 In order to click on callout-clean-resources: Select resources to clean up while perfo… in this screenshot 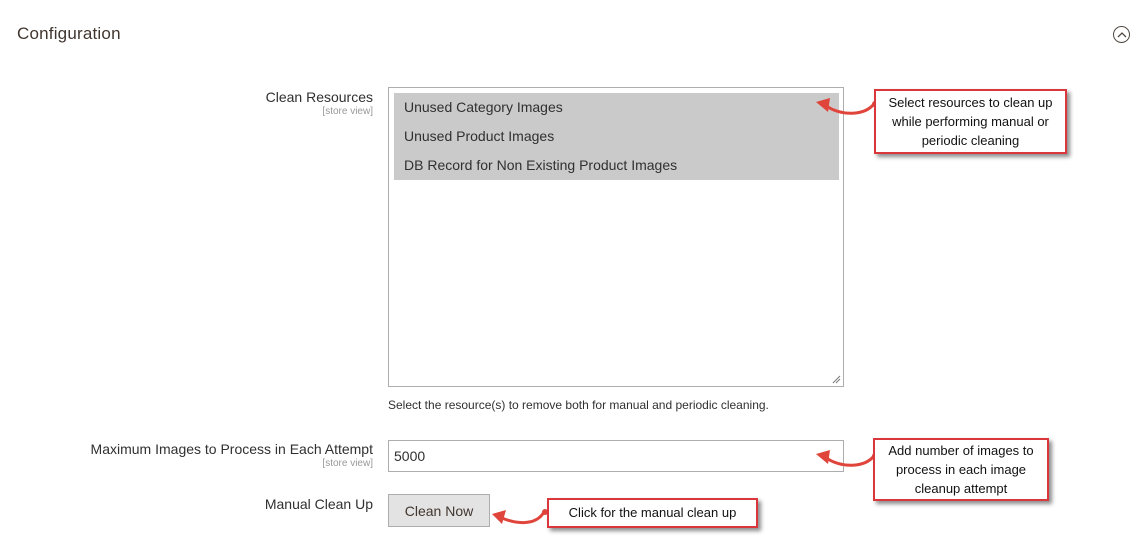, I will do `click(970, 121)`.